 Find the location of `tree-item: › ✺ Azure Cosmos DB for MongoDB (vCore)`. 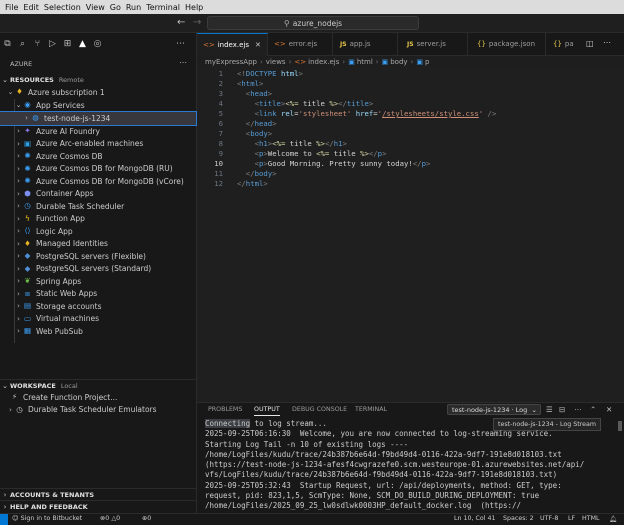

tree-item: › ✺ Azure Cosmos DB for MongoDB (vCore) is located at coordinates (105, 181).